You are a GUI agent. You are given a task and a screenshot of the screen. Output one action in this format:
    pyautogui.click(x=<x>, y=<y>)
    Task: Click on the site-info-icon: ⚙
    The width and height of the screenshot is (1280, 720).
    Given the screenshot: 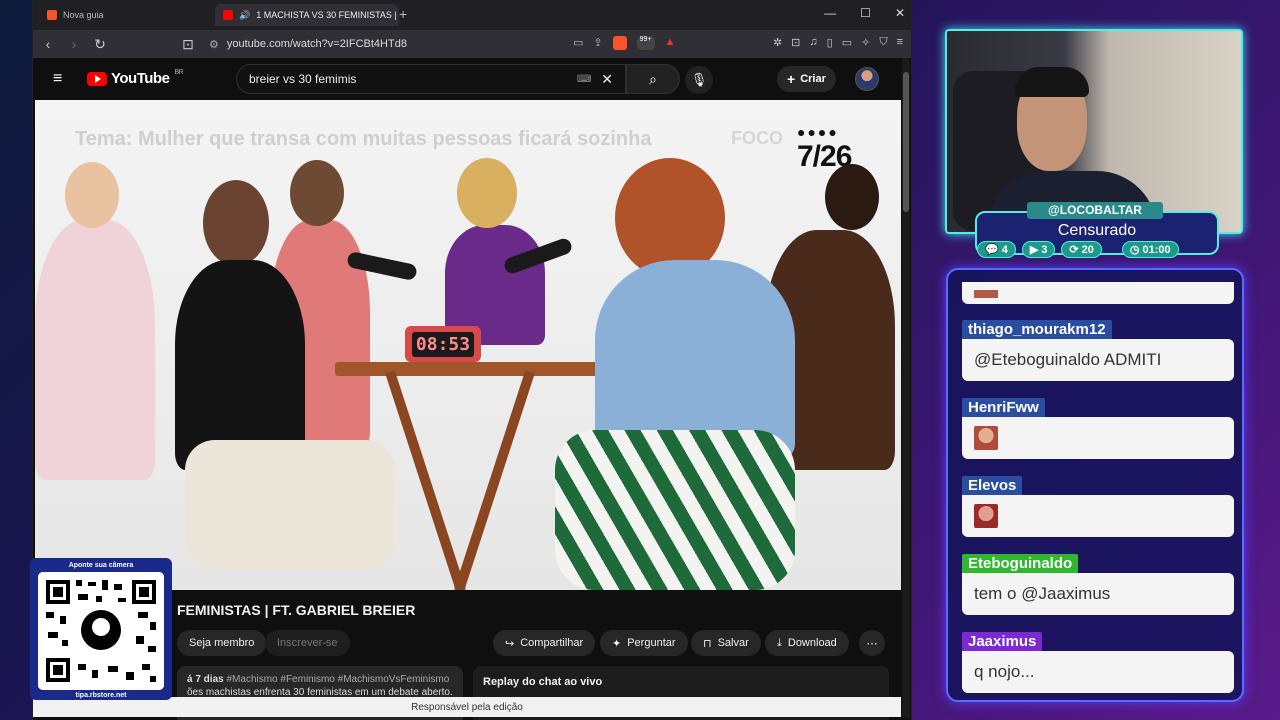 What is the action you would take?
    pyautogui.click(x=214, y=44)
    